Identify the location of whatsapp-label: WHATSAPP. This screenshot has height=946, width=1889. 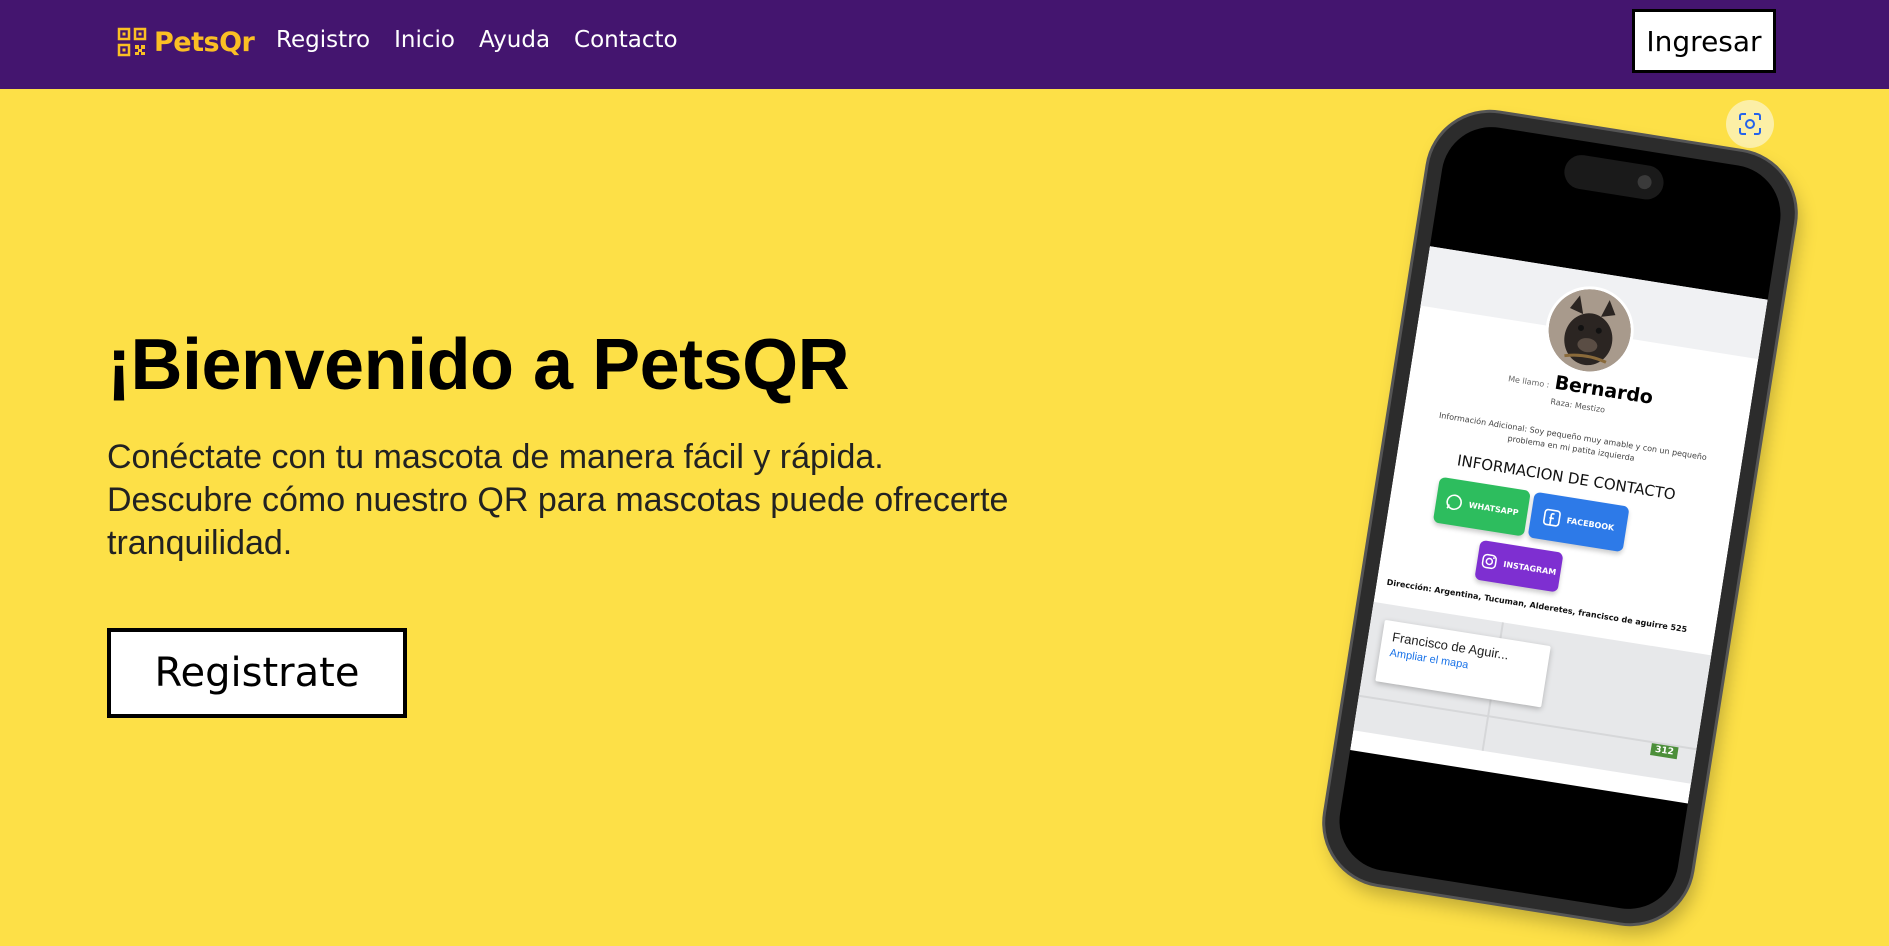
(1494, 508).